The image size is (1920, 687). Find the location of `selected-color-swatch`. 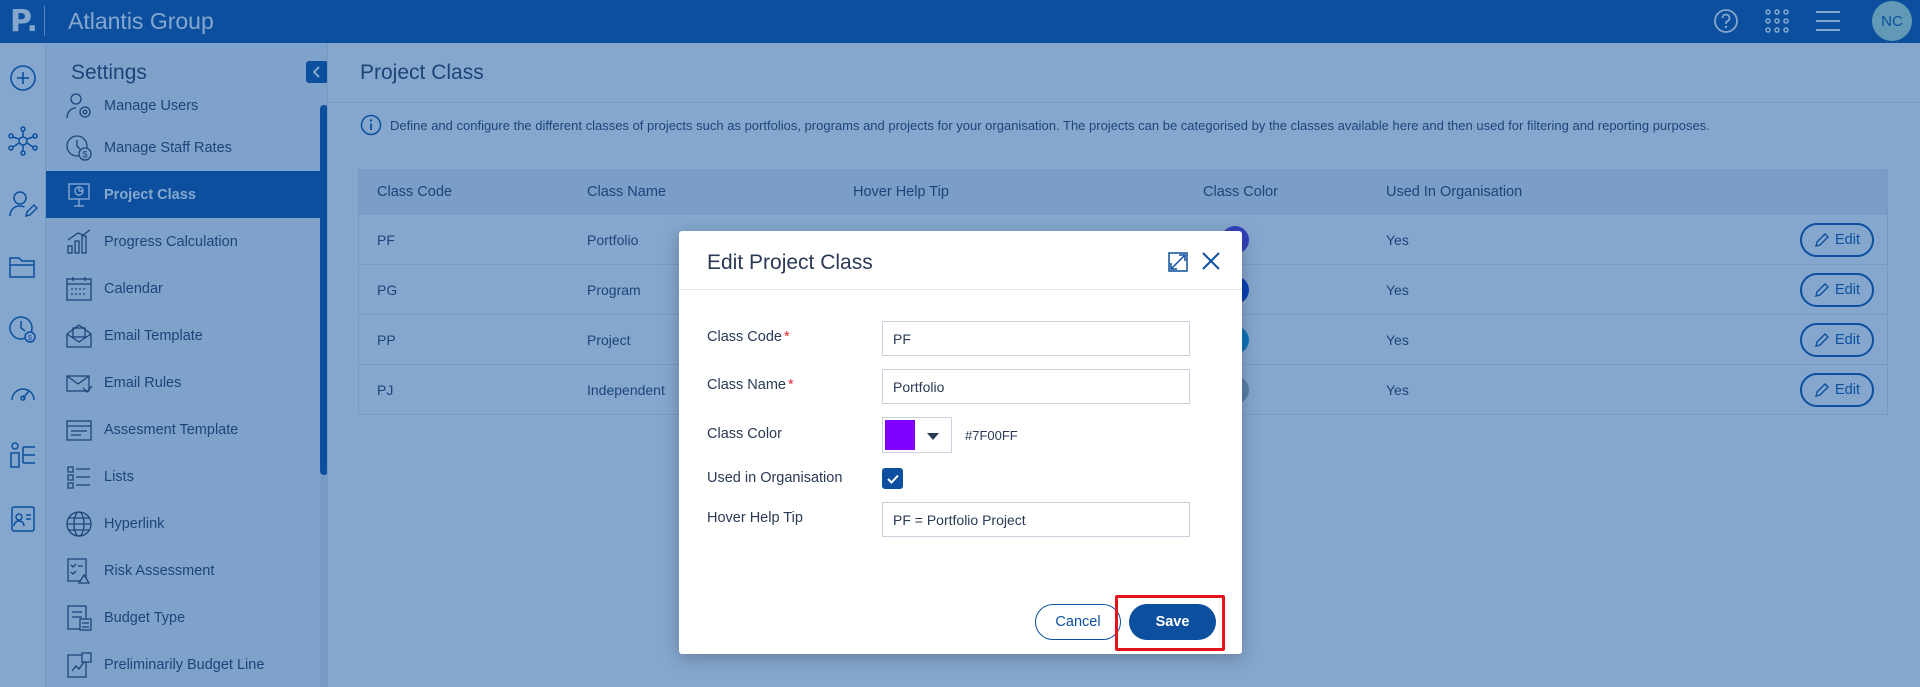

selected-color-swatch is located at coordinates (900, 435).